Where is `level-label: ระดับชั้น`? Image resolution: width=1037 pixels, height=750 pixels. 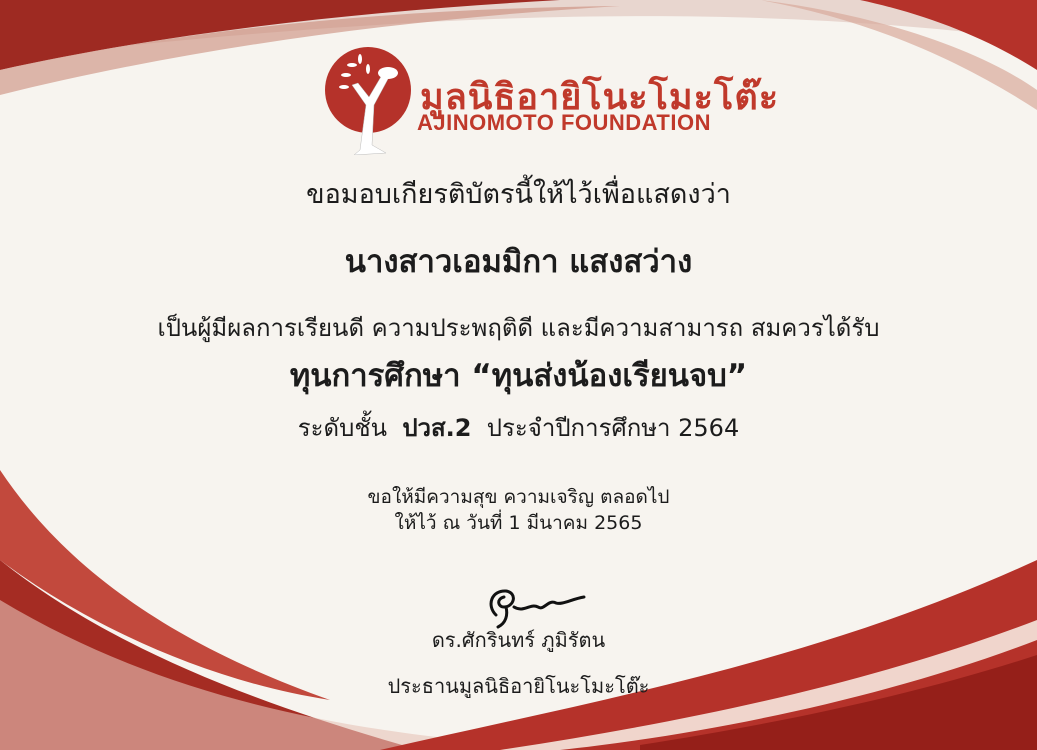
level-label: ระดับชั้น is located at coordinates (342, 428).